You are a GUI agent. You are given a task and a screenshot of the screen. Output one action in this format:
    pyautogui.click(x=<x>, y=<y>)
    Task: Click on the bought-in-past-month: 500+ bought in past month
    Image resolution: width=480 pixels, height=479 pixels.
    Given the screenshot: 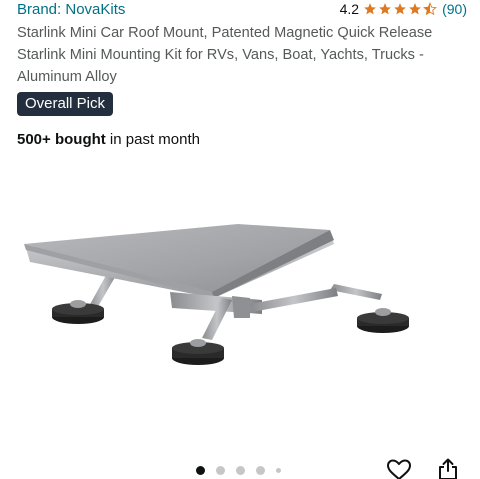 What is the action you would take?
    pyautogui.click(x=108, y=139)
    